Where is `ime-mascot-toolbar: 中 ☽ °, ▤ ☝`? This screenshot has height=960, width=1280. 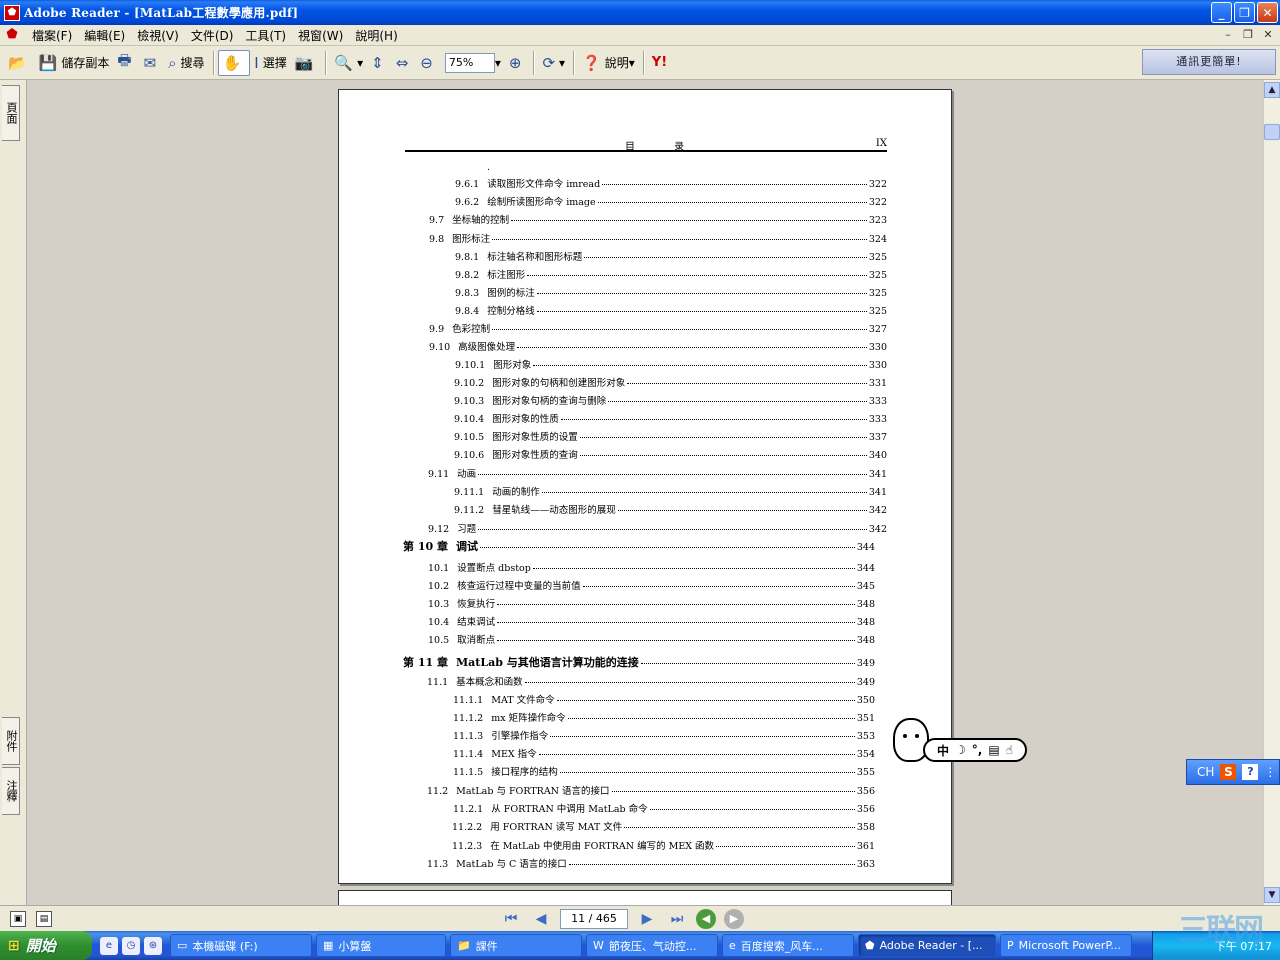
ime-mascot-toolbar: 中 ☽ °, ▤ ☝ is located at coordinates (960, 742).